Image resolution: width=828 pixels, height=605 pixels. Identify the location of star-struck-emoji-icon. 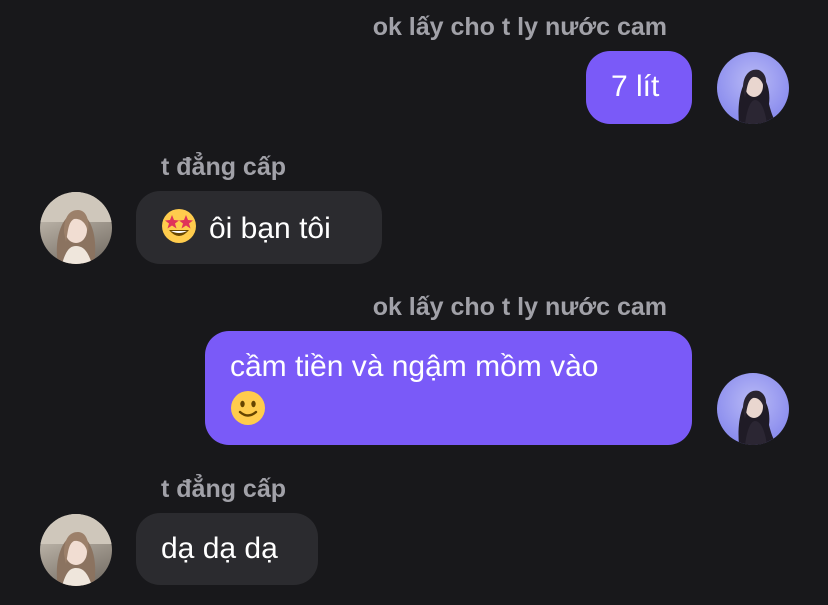
(179, 226).